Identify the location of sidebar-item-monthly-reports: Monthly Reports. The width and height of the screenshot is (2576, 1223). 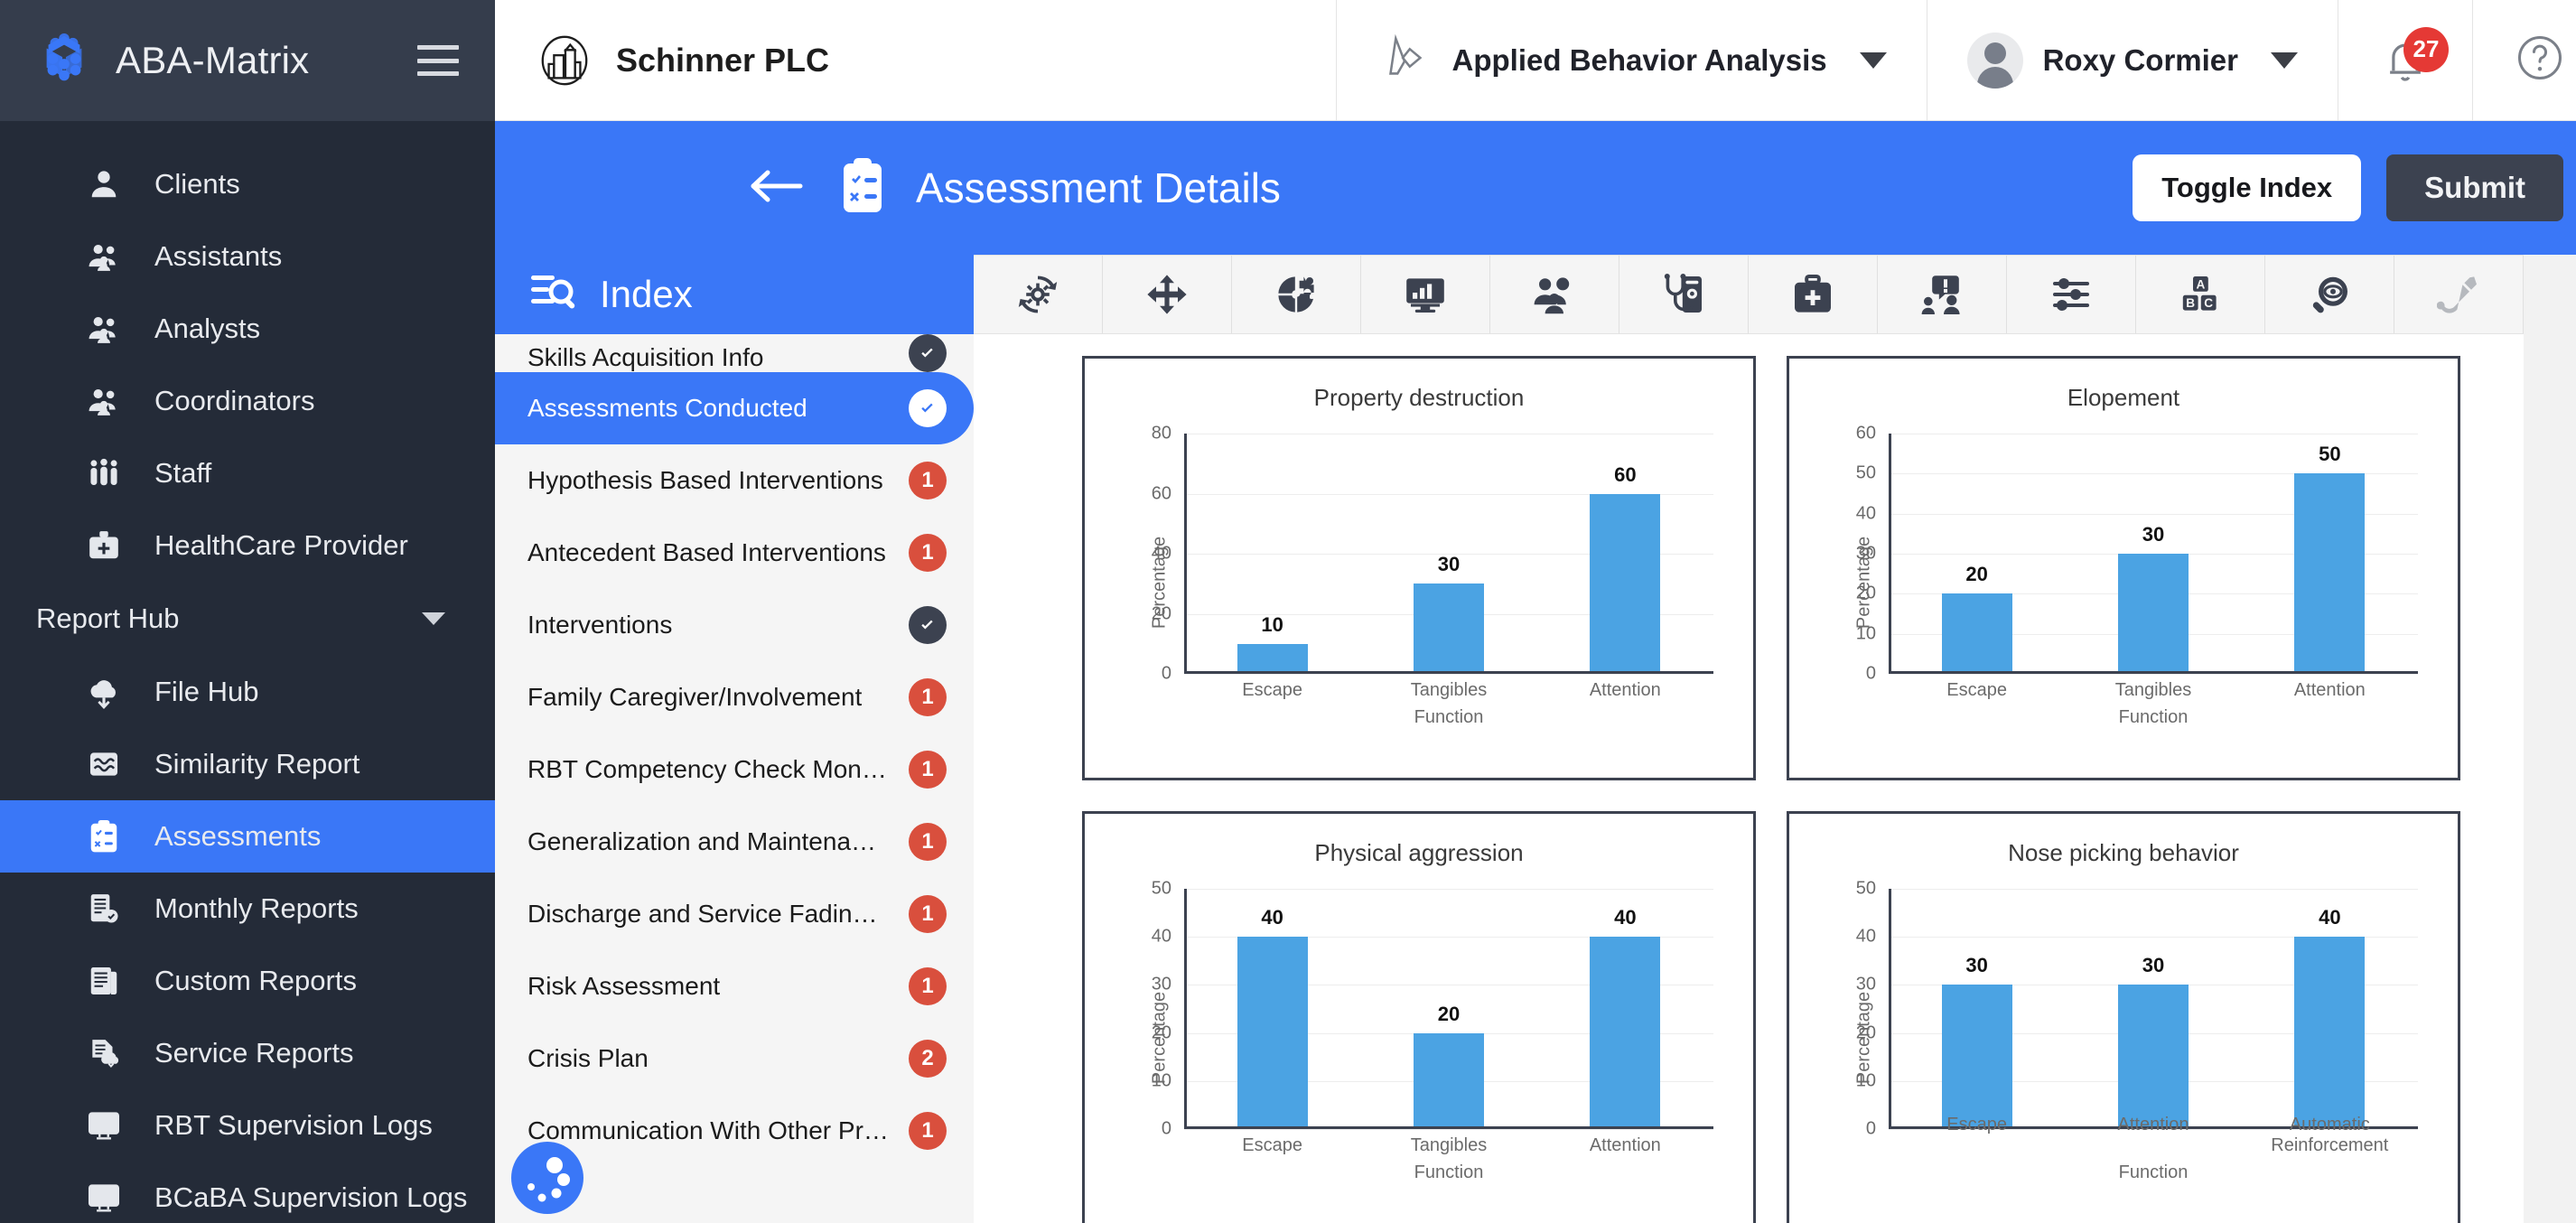
(248, 909).